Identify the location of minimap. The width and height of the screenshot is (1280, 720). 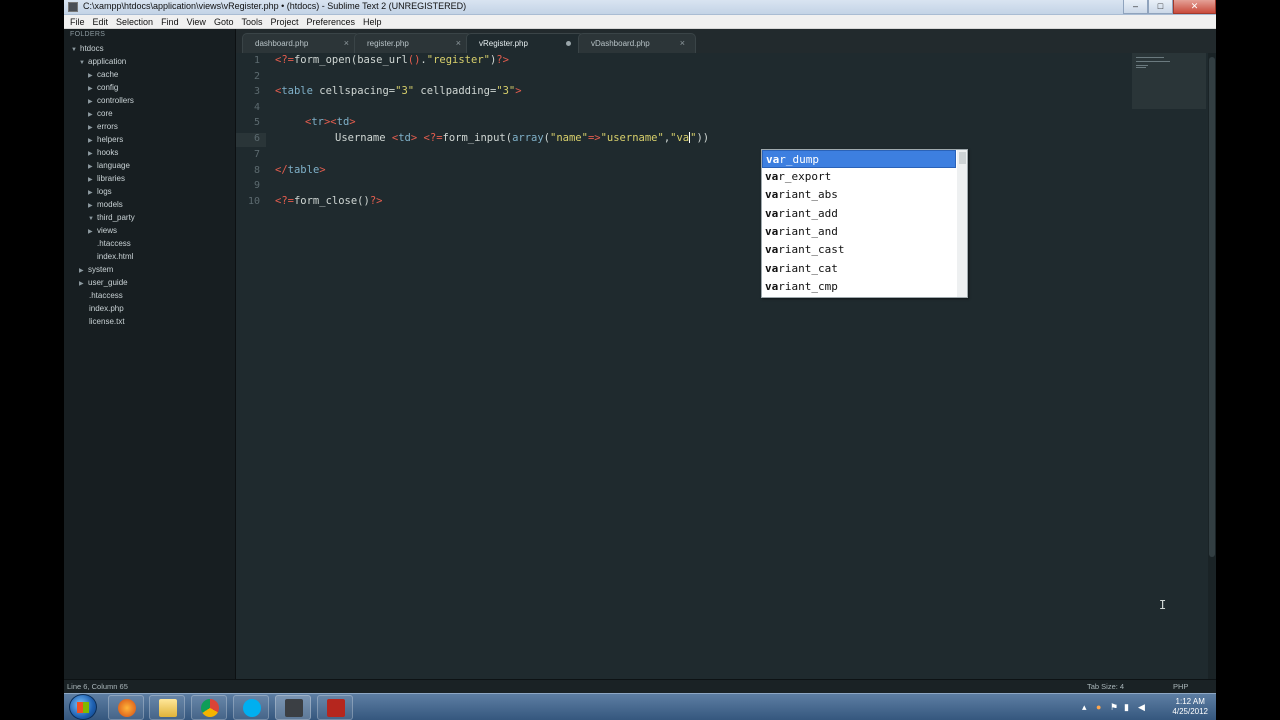
(1169, 81).